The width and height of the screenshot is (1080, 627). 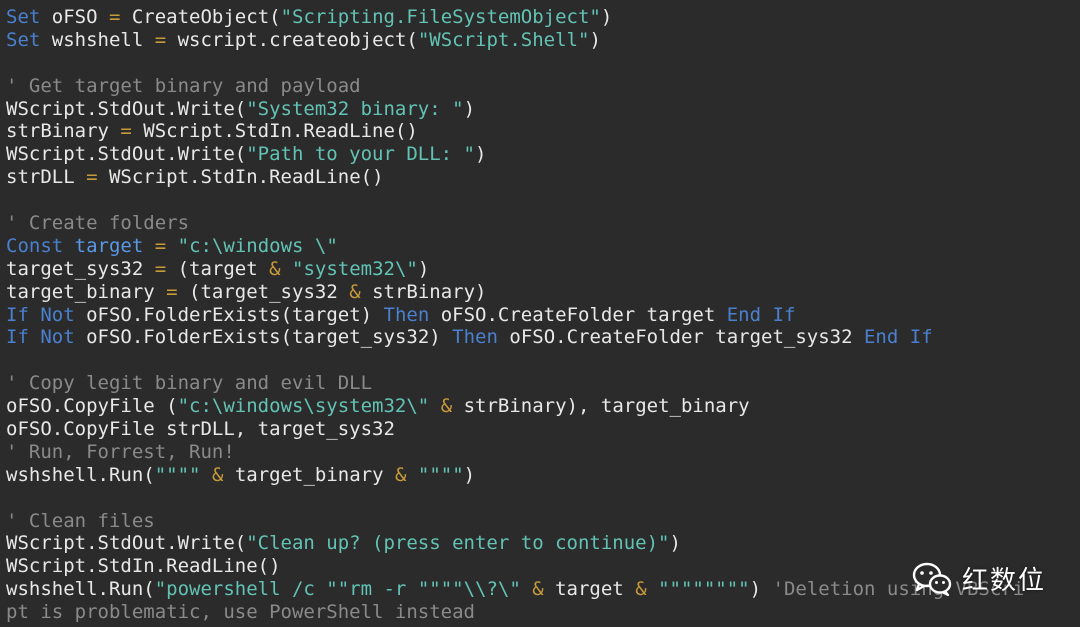 What do you see at coordinates (355, 108) in the screenshot?
I see `code-token: "System32 binary: "` at bounding box center [355, 108].